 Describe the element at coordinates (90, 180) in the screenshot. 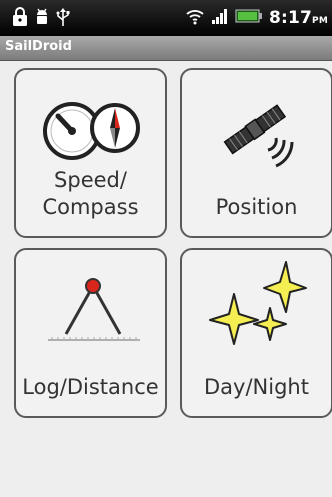

I see `tile-label-line1: Speed/` at that location.